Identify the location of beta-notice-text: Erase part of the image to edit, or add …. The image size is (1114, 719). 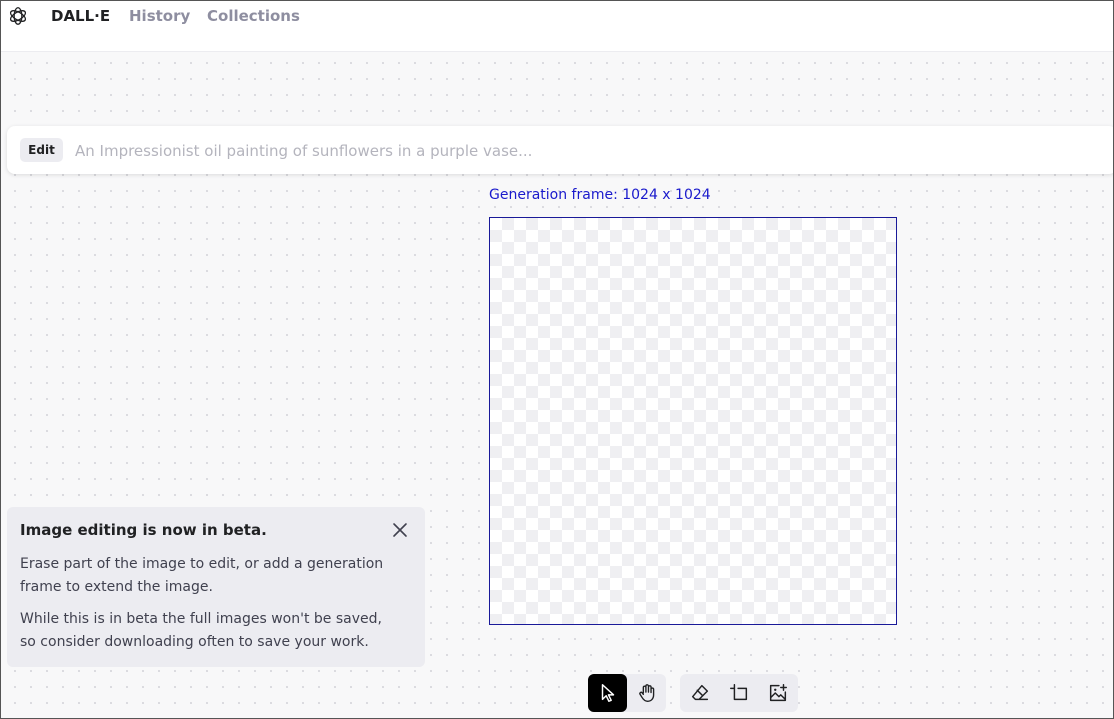
(202, 575).